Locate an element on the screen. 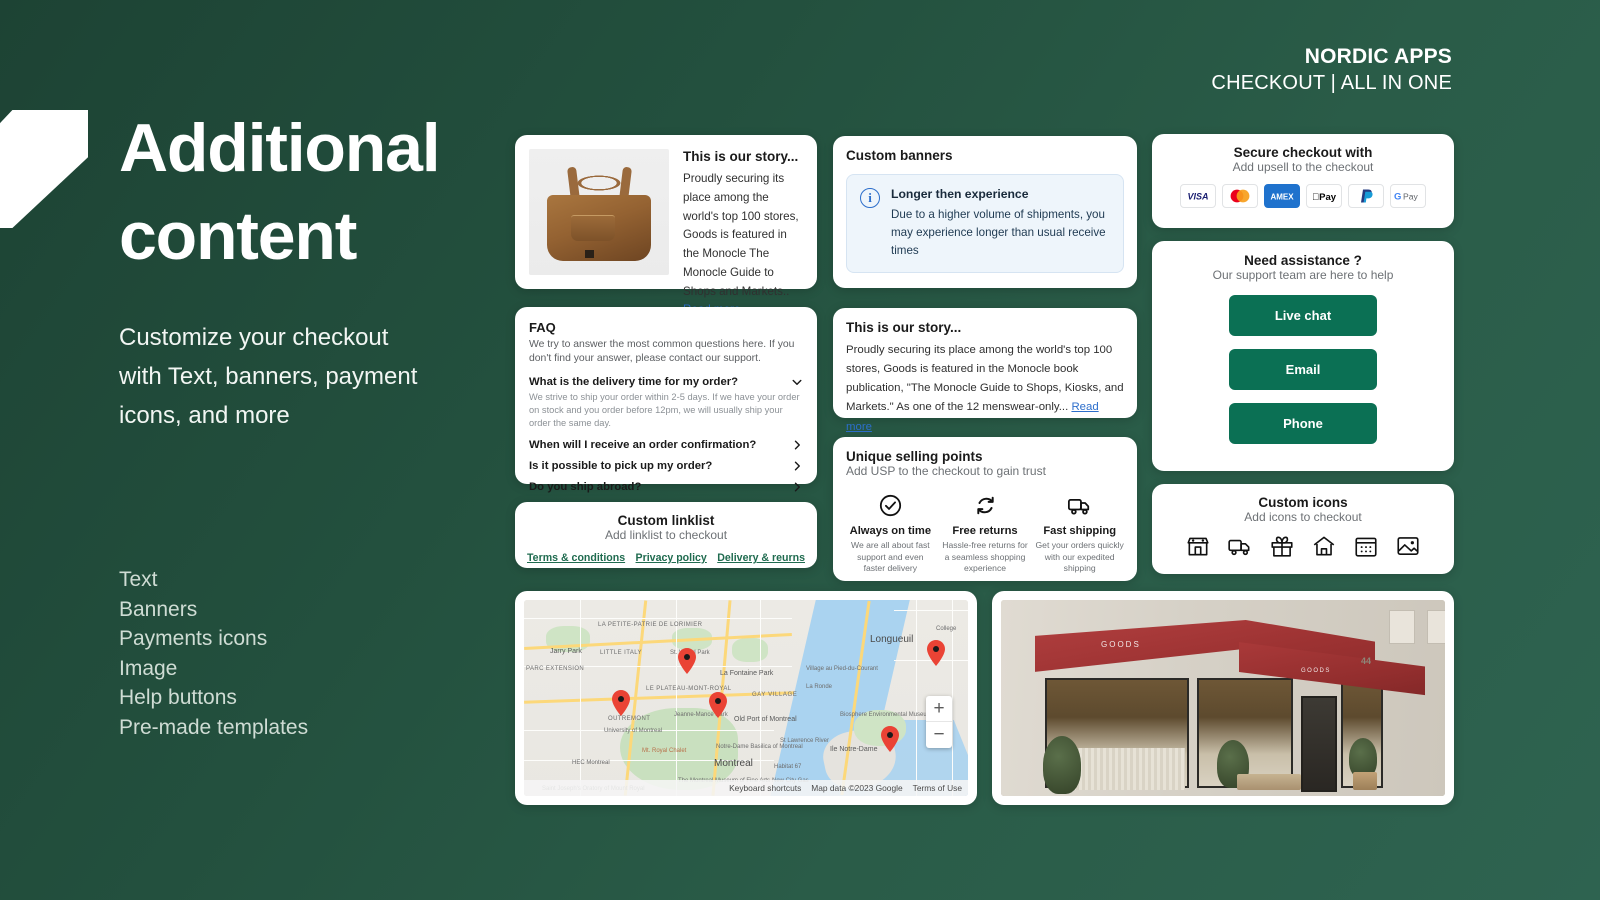 The height and width of the screenshot is (900, 1600). faq-title: FAQ is located at coordinates (542, 327).